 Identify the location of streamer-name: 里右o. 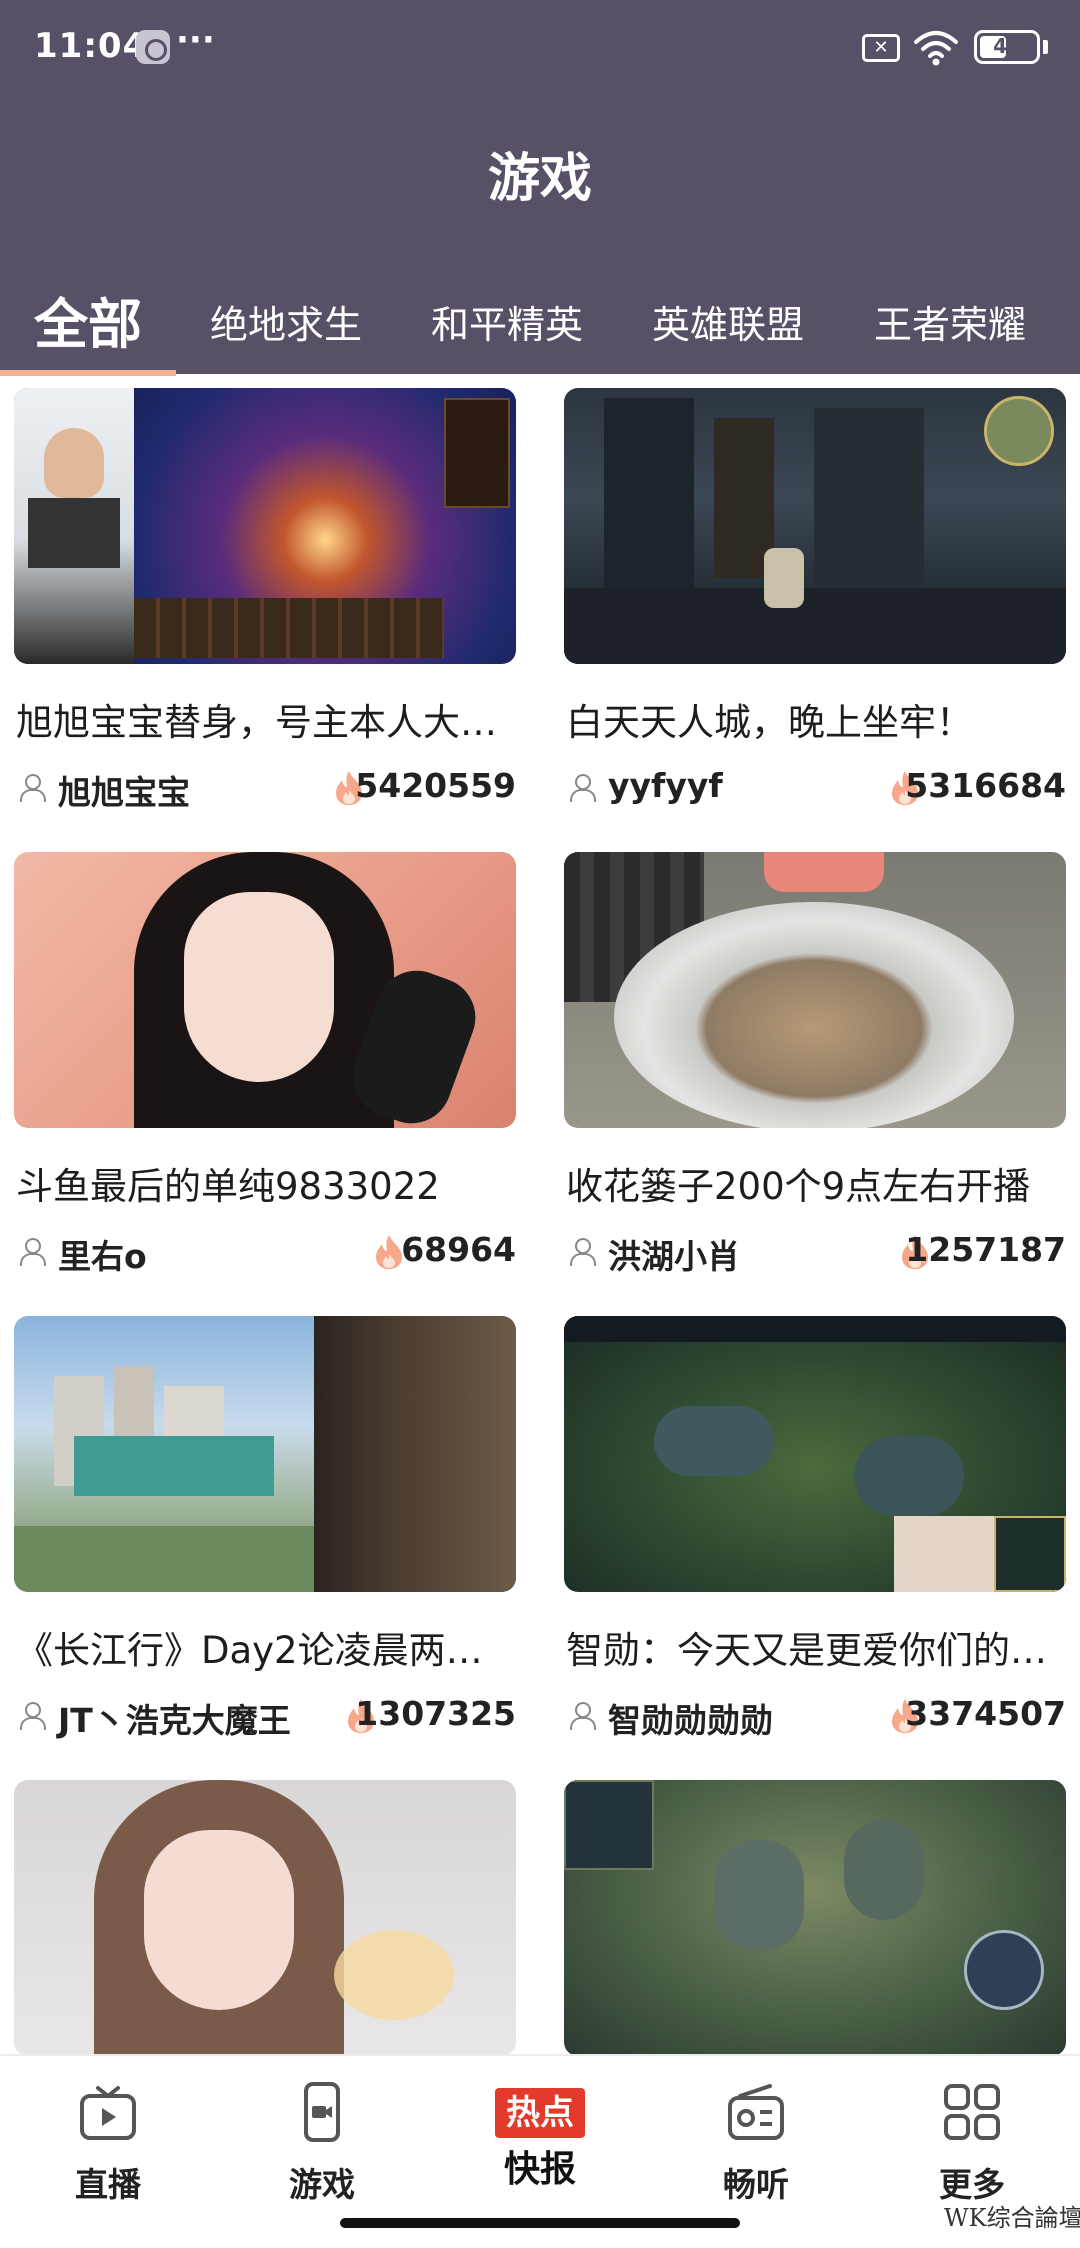
(102, 1256).